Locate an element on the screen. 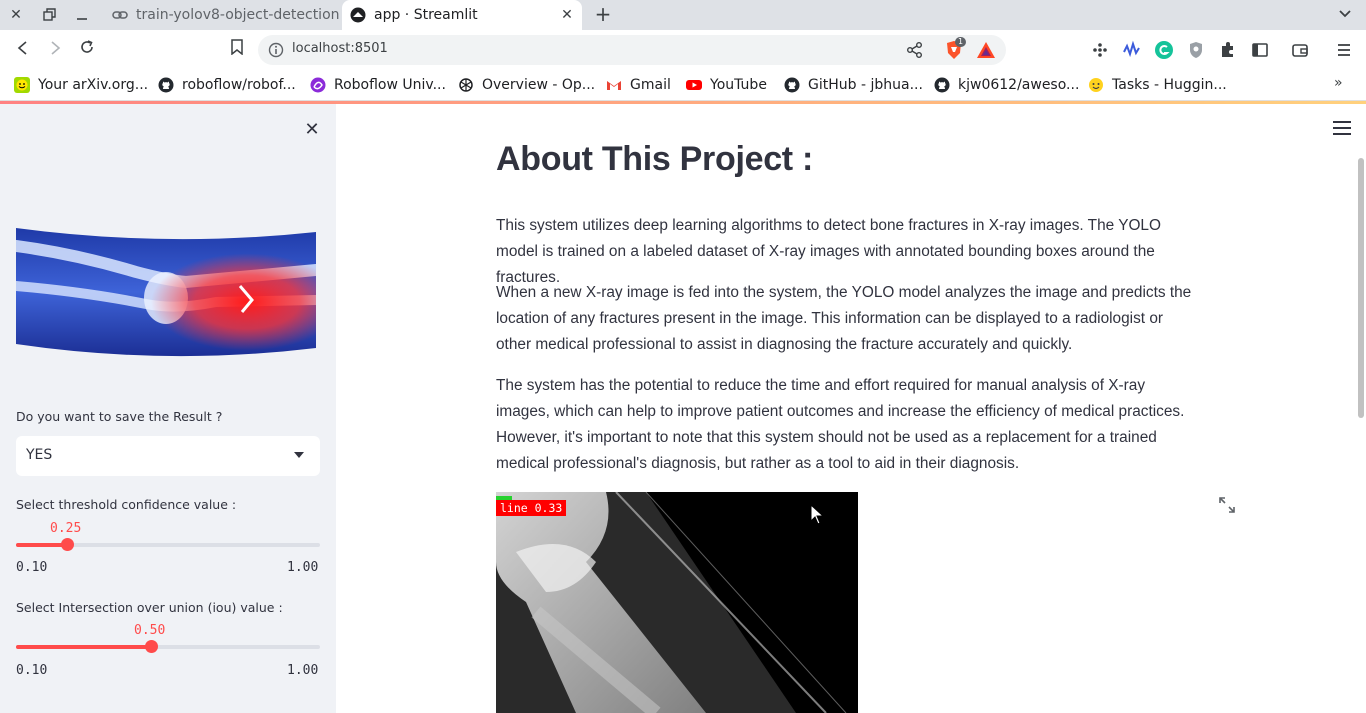 Image resolution: width=1366 pixels, height=713 pixels. close-tab-icon: ✕ is located at coordinates (567, 15).